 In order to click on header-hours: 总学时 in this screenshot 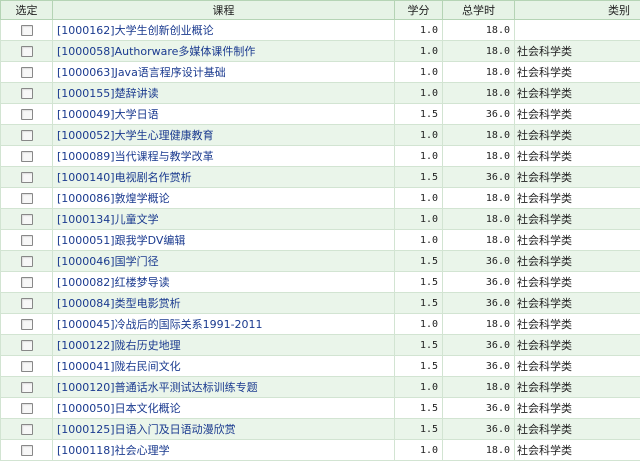, I will do `click(478, 10)`.